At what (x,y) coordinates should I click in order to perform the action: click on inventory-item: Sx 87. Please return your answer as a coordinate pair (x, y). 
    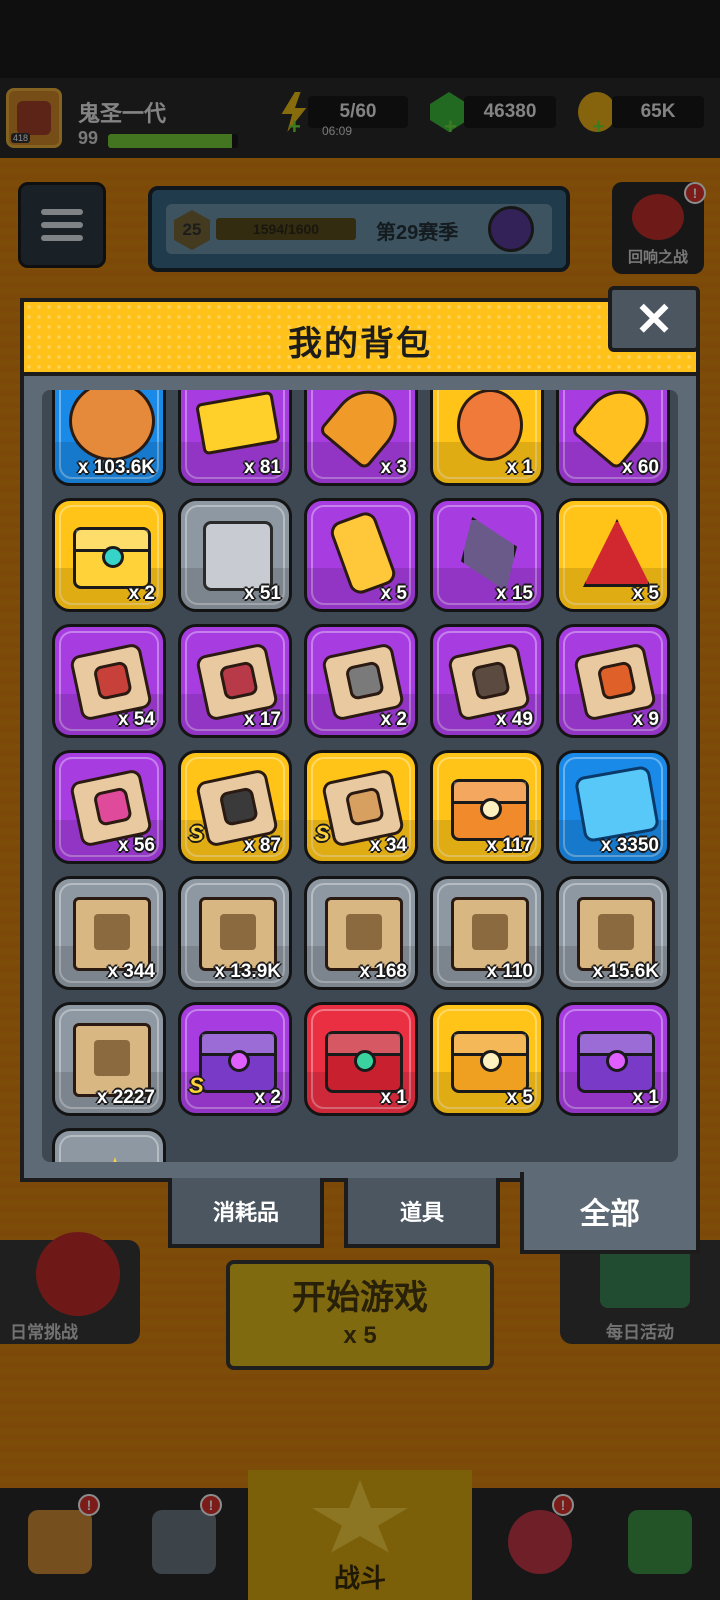
    Looking at the image, I should click on (235, 807).